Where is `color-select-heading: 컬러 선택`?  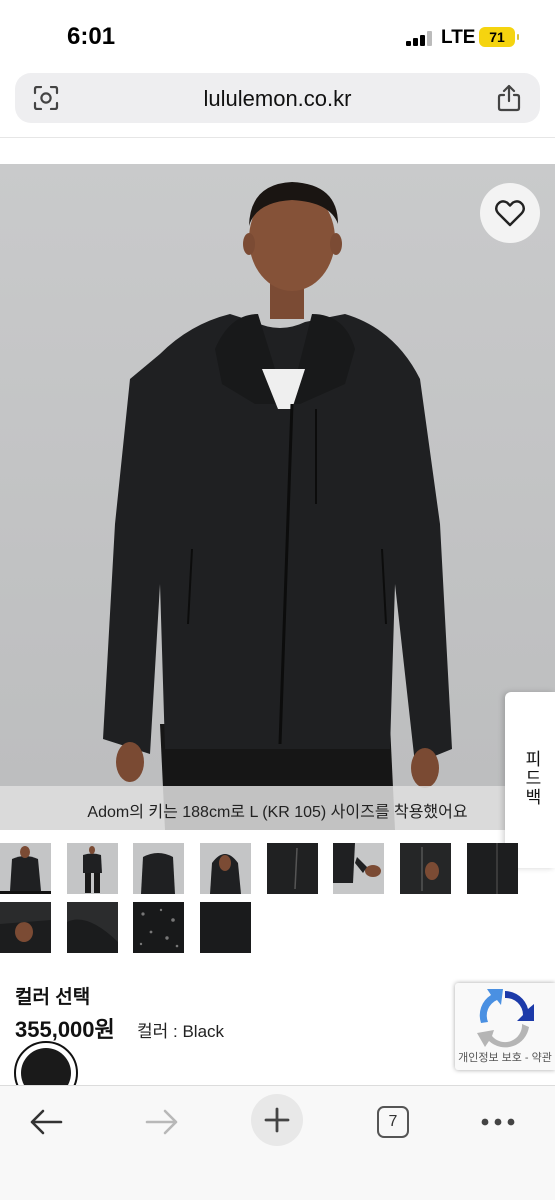
color-select-heading: 컬러 선택 is located at coordinates (53, 997).